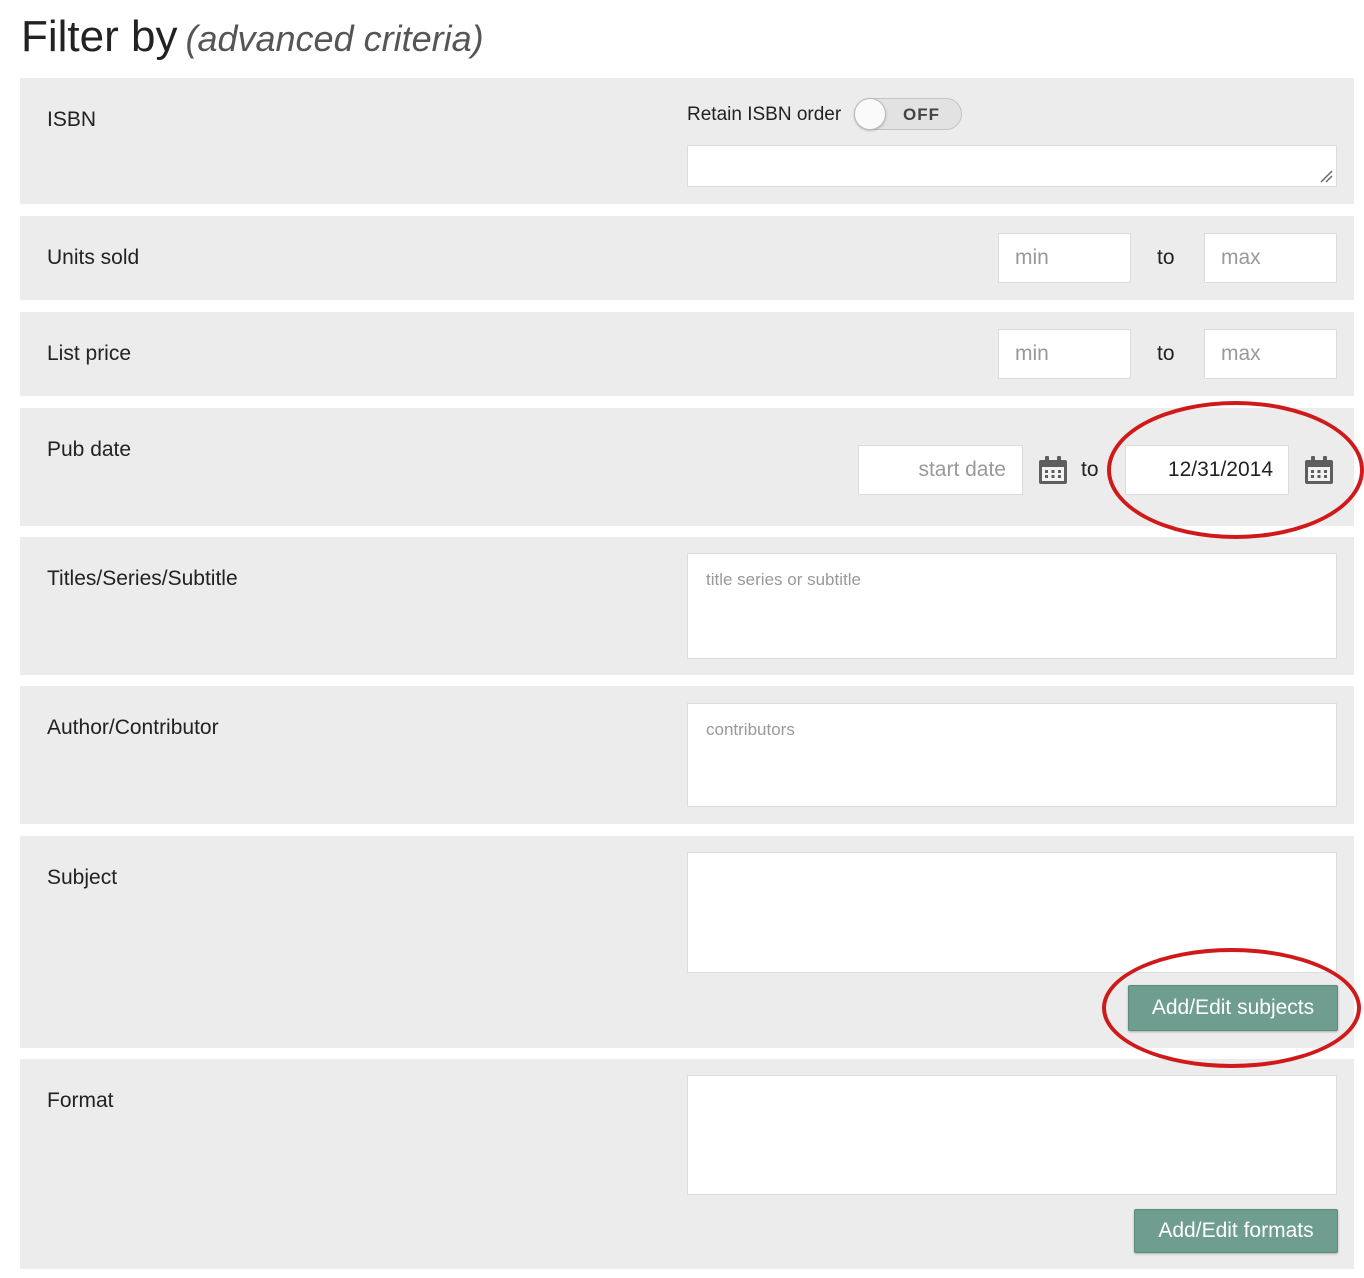 The image size is (1364, 1278). What do you see at coordinates (687, 354) in the screenshot?
I see `list-price-panel: List price min to max` at bounding box center [687, 354].